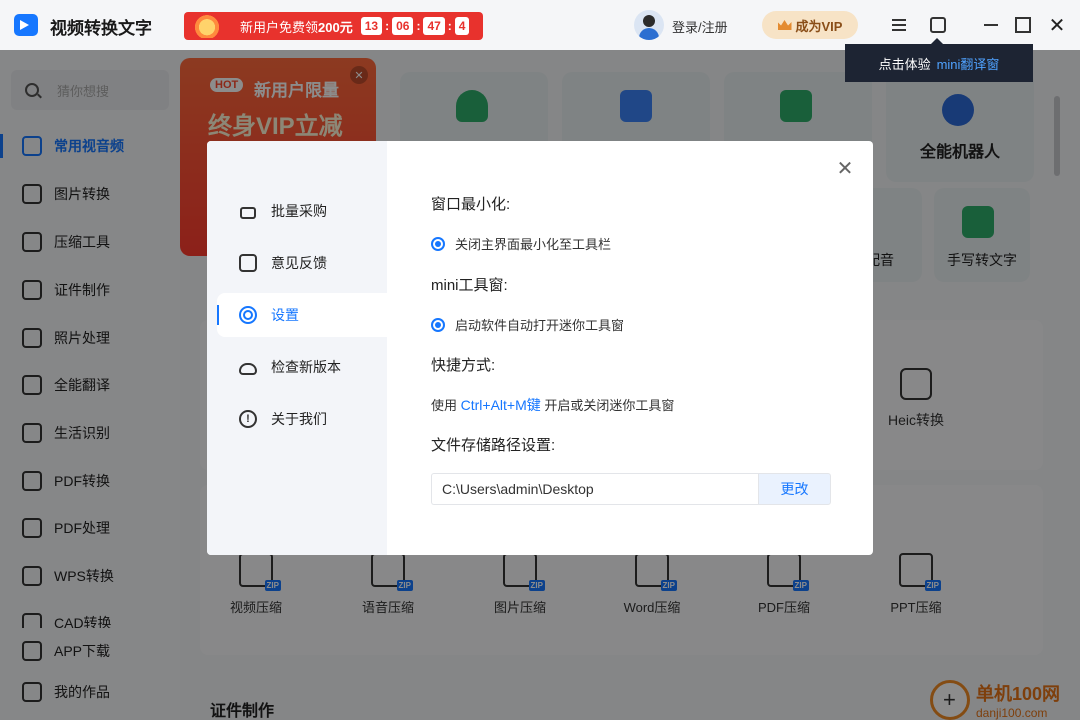 The height and width of the screenshot is (720, 1080). Describe the element at coordinates (469, 285) in the screenshot. I see `mini-window-label: mini工具窗:` at that location.